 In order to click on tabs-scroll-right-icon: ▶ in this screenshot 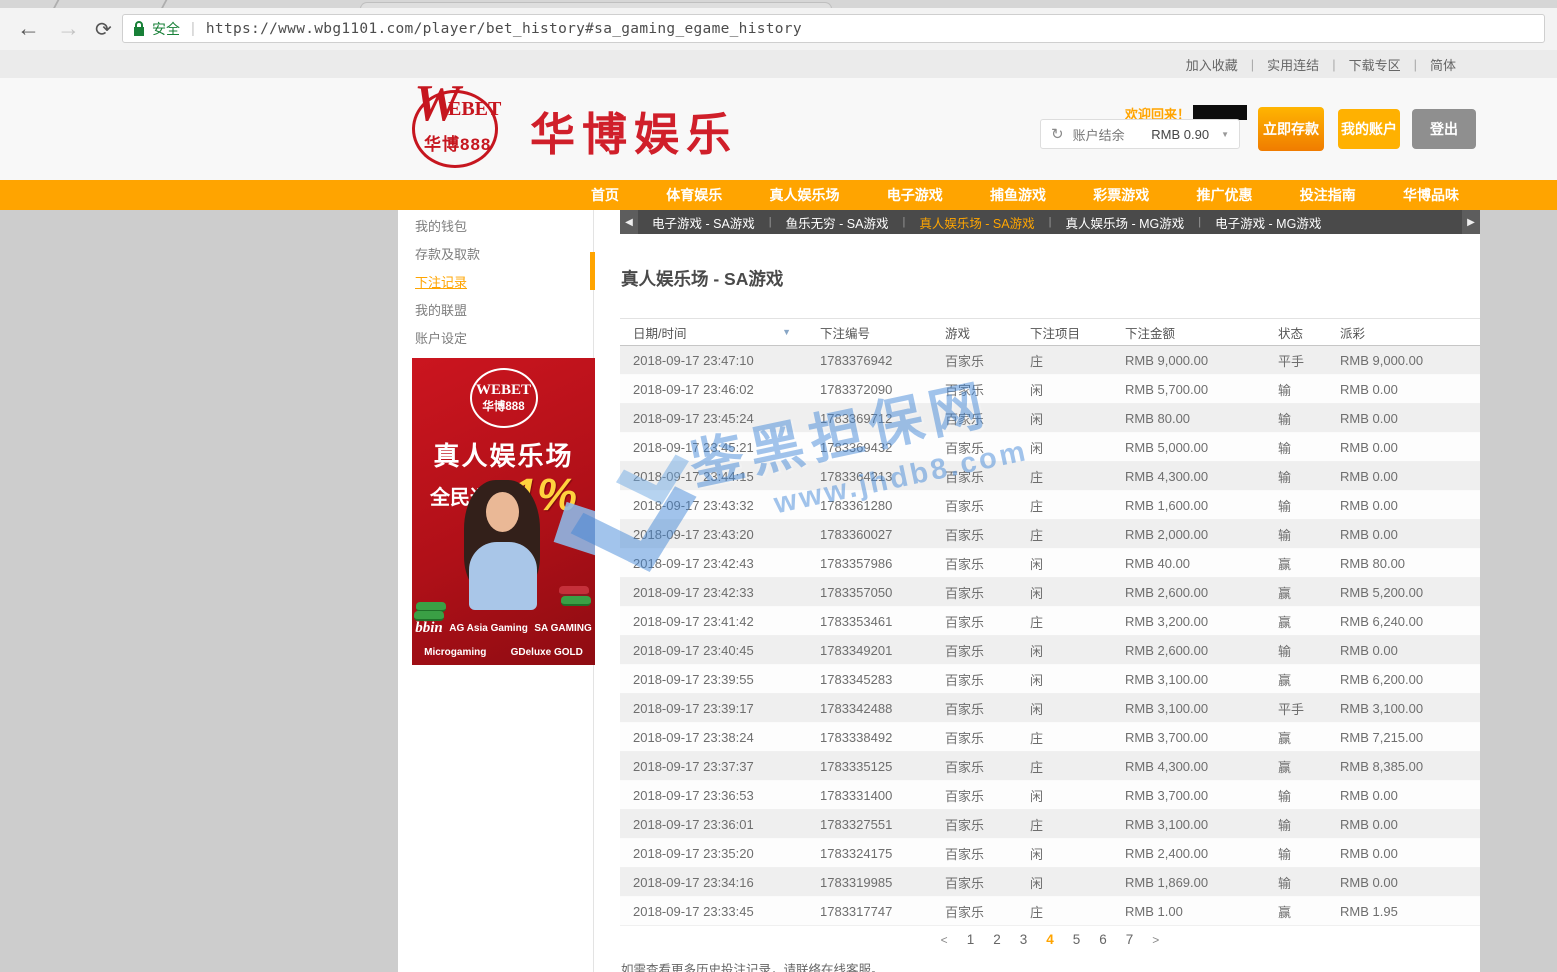, I will do `click(1471, 222)`.